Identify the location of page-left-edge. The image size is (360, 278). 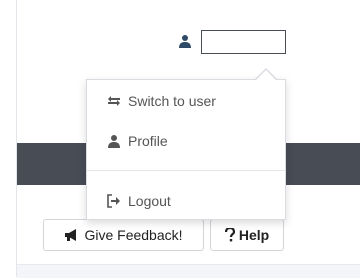
(8, 138).